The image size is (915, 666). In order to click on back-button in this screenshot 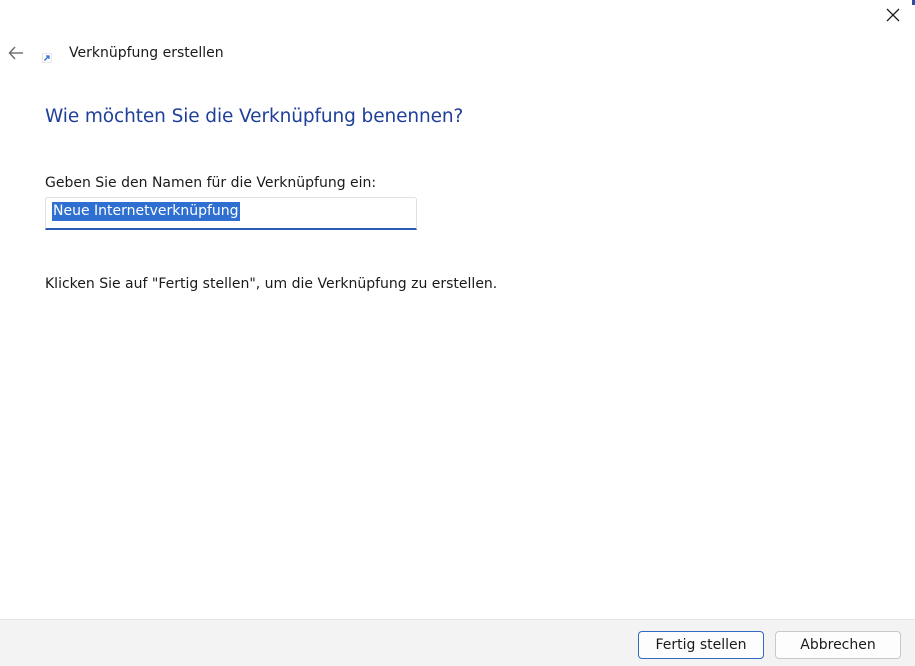, I will do `click(16, 53)`.